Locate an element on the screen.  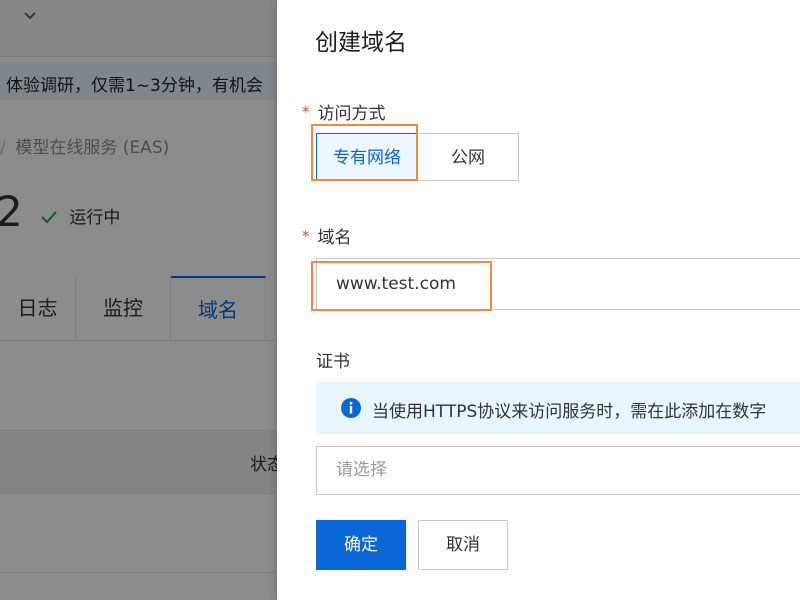
certificate-info-text: 当使用HTTPS协议来访问服务时，需在此添加在数字 is located at coordinates (569, 412).